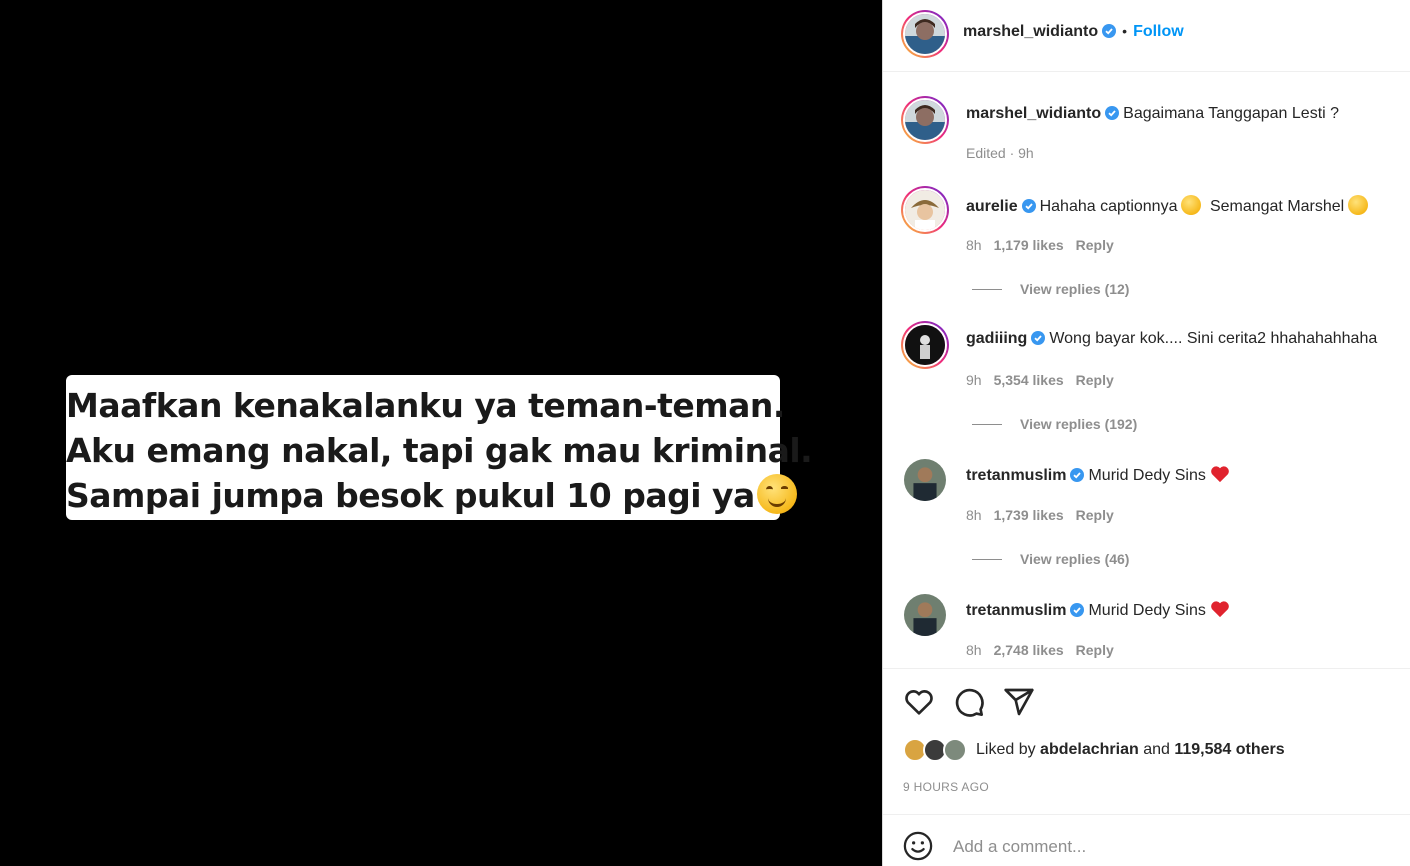  What do you see at coordinates (992, 206) in the screenshot?
I see `comment-username: aurelie` at bounding box center [992, 206].